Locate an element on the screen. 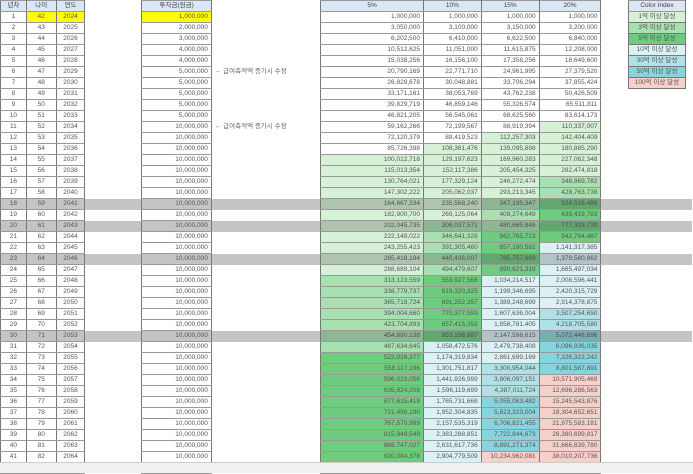  rate-15-cell: 480,665,846 is located at coordinates (510, 226).